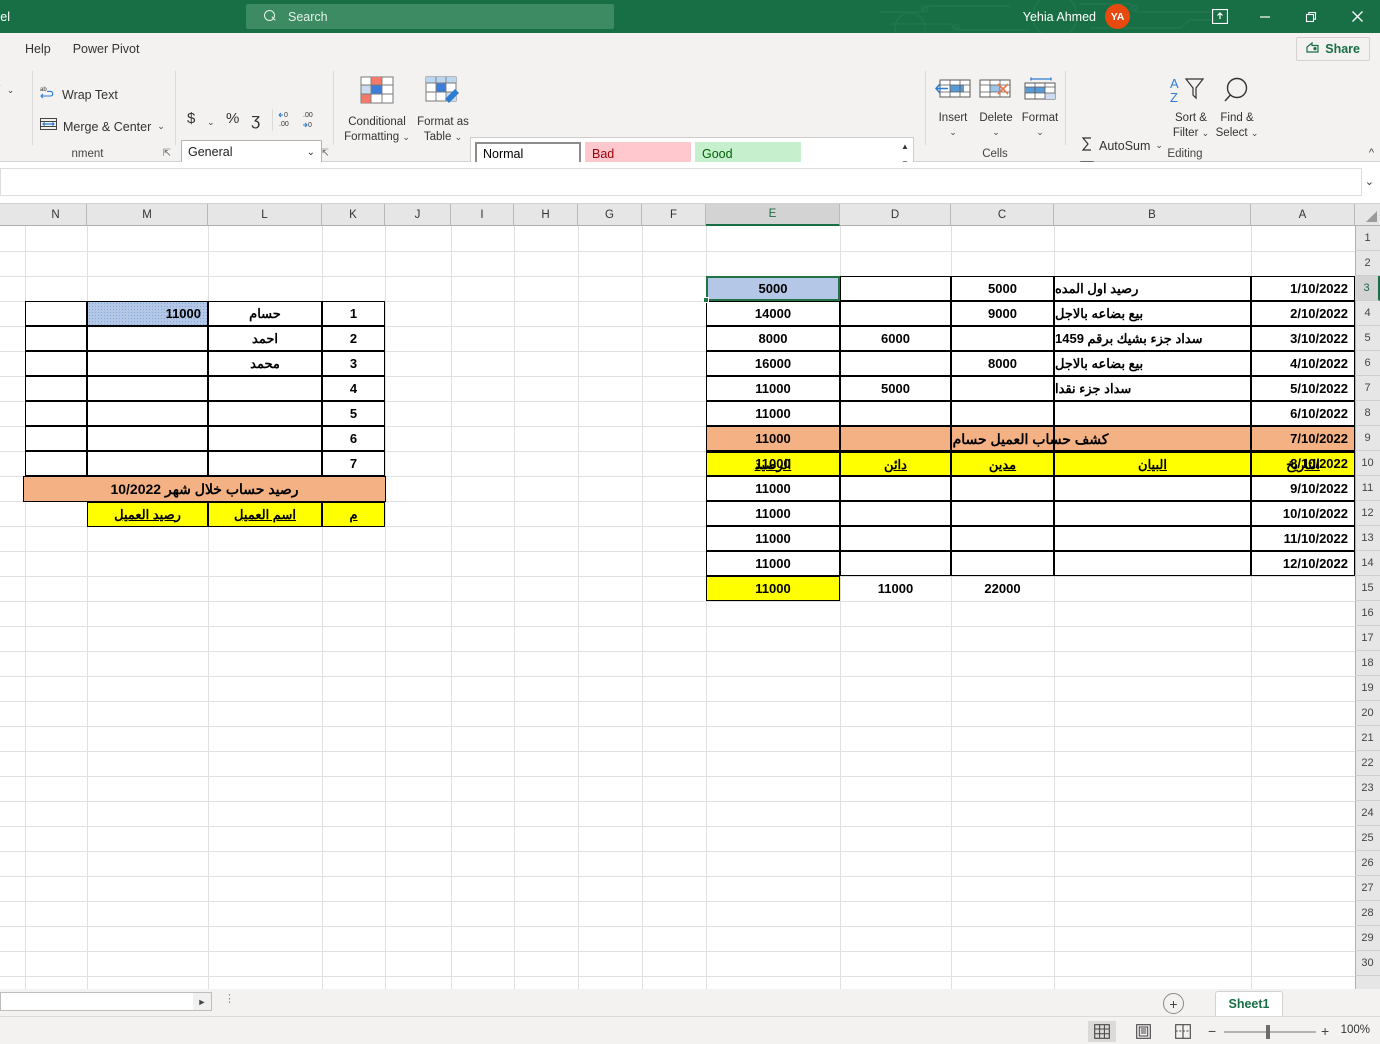 Image resolution: width=1380 pixels, height=1044 pixels. Describe the element at coordinates (1367, 513) in the screenshot. I see `row-header-12: 12` at that location.